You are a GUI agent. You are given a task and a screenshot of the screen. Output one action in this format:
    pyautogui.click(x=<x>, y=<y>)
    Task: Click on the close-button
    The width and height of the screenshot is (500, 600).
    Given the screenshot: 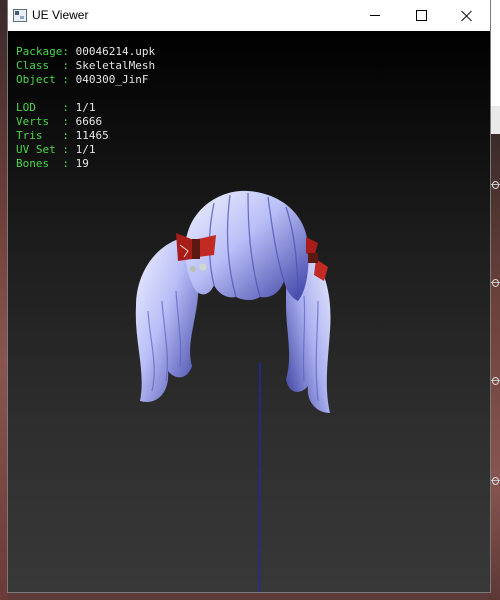 What is the action you would take?
    pyautogui.click(x=467, y=15)
    